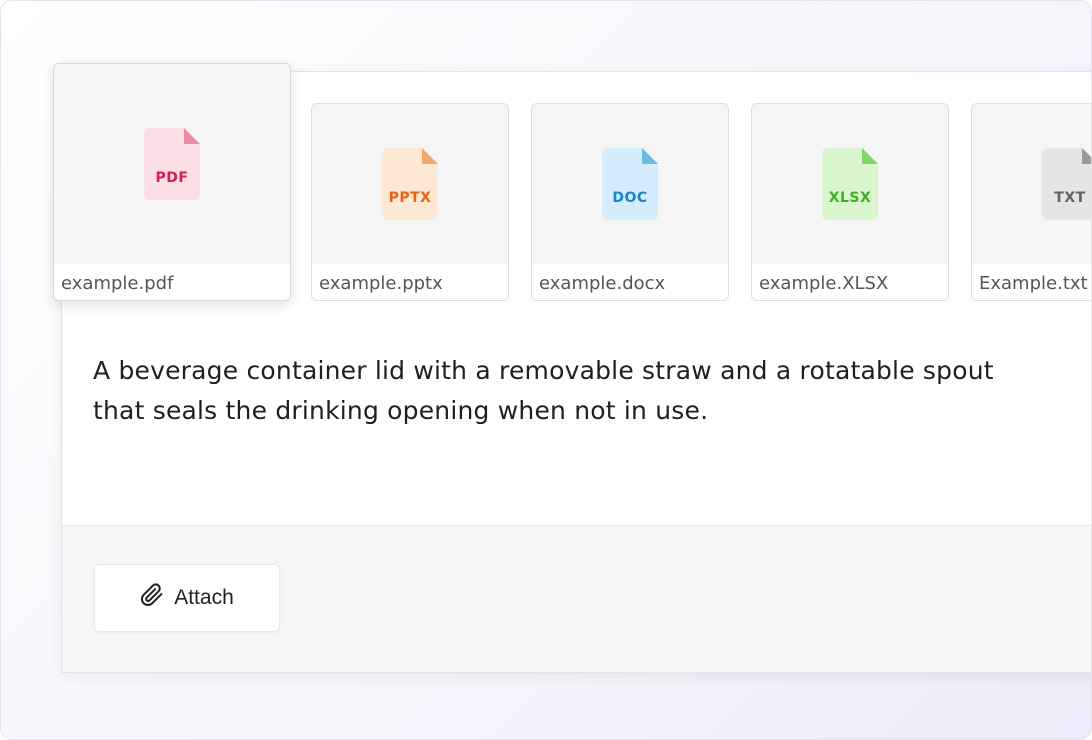 The height and width of the screenshot is (740, 1092). What do you see at coordinates (1066, 184) in the screenshot?
I see `txt-file-icon: TXT` at bounding box center [1066, 184].